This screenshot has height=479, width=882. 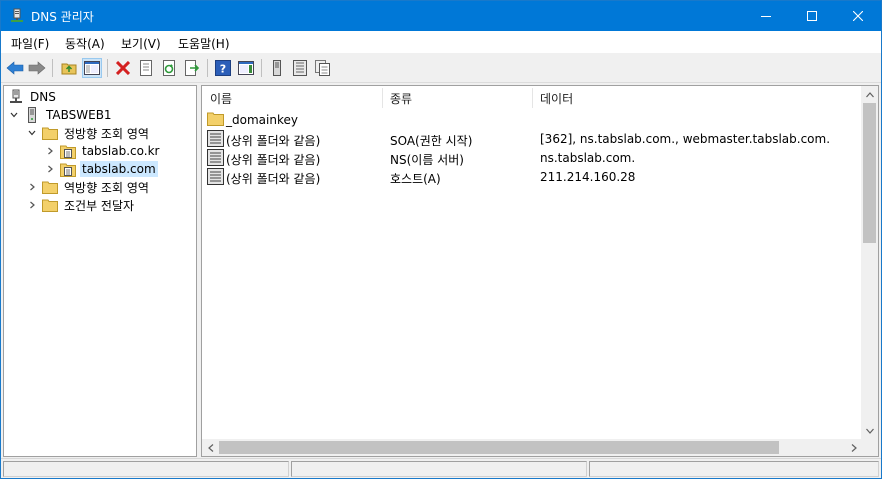 I want to click on zone-records-icon, so click(x=300, y=68).